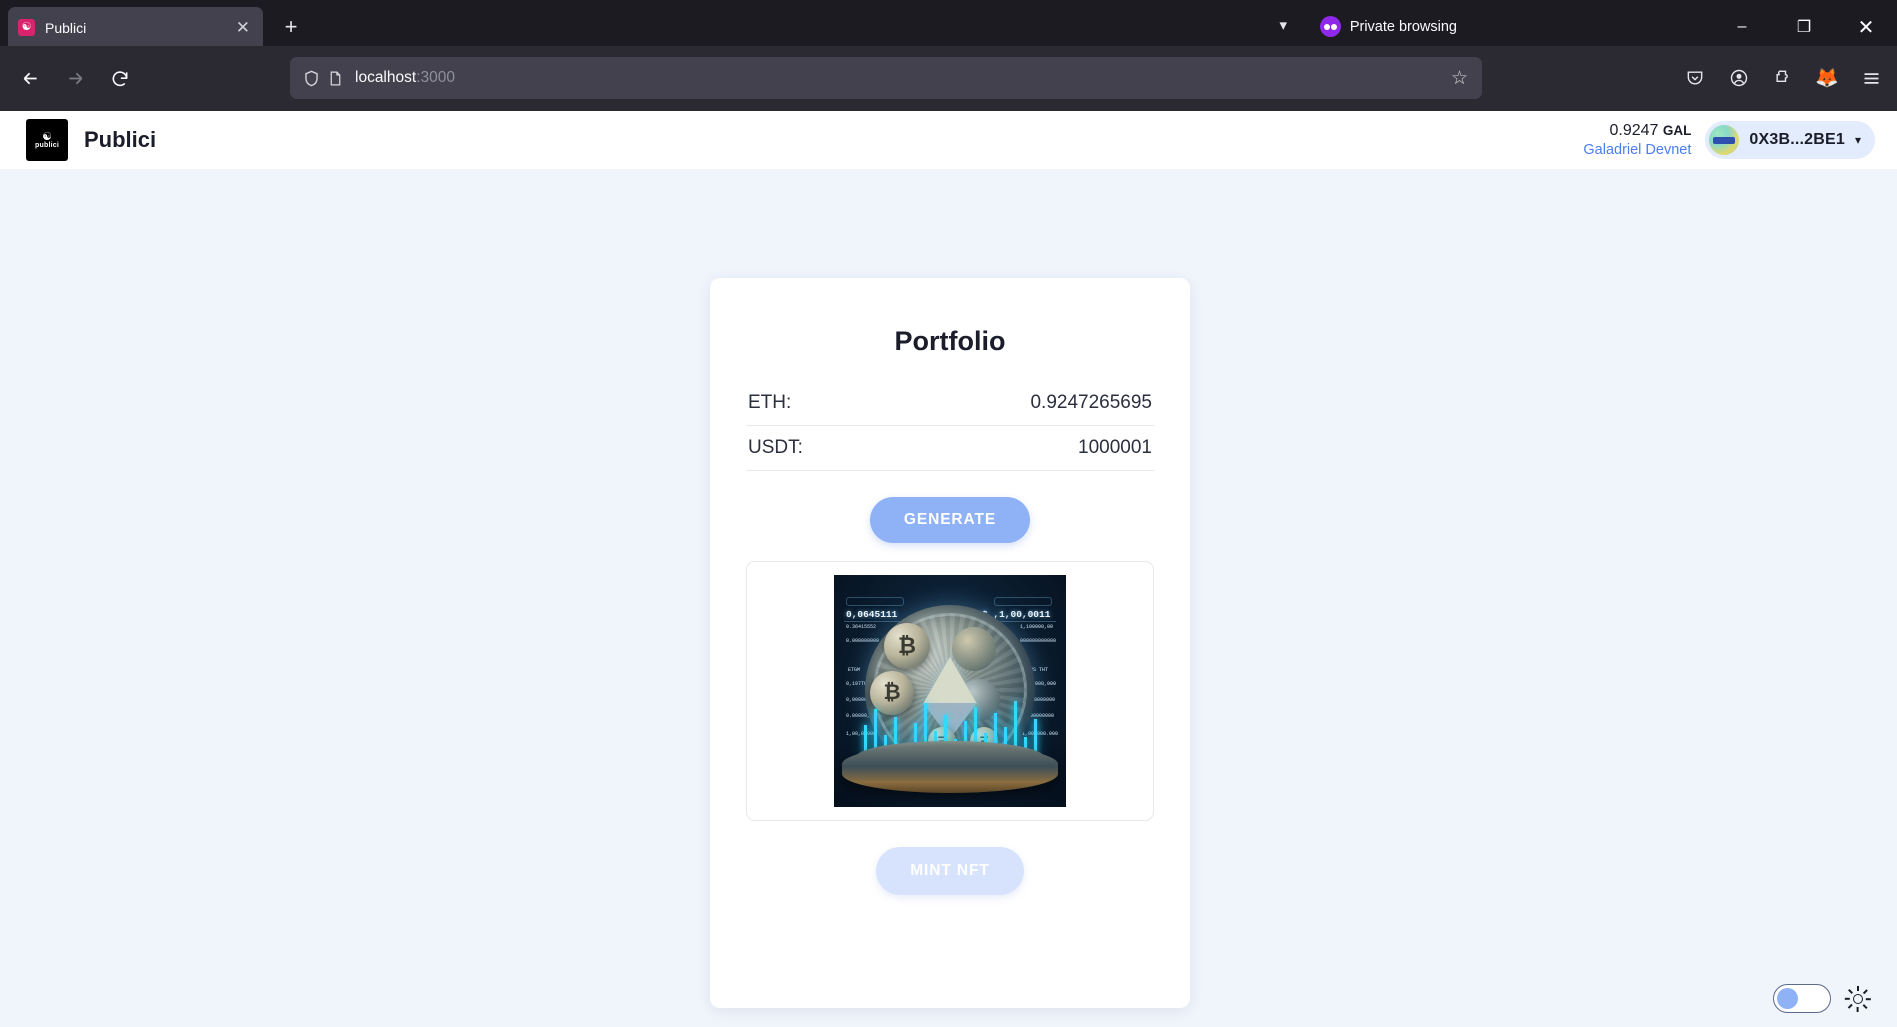 This screenshot has height=1027, width=1897. I want to click on hud-right-value: 1,100000,00, so click(1037, 627).